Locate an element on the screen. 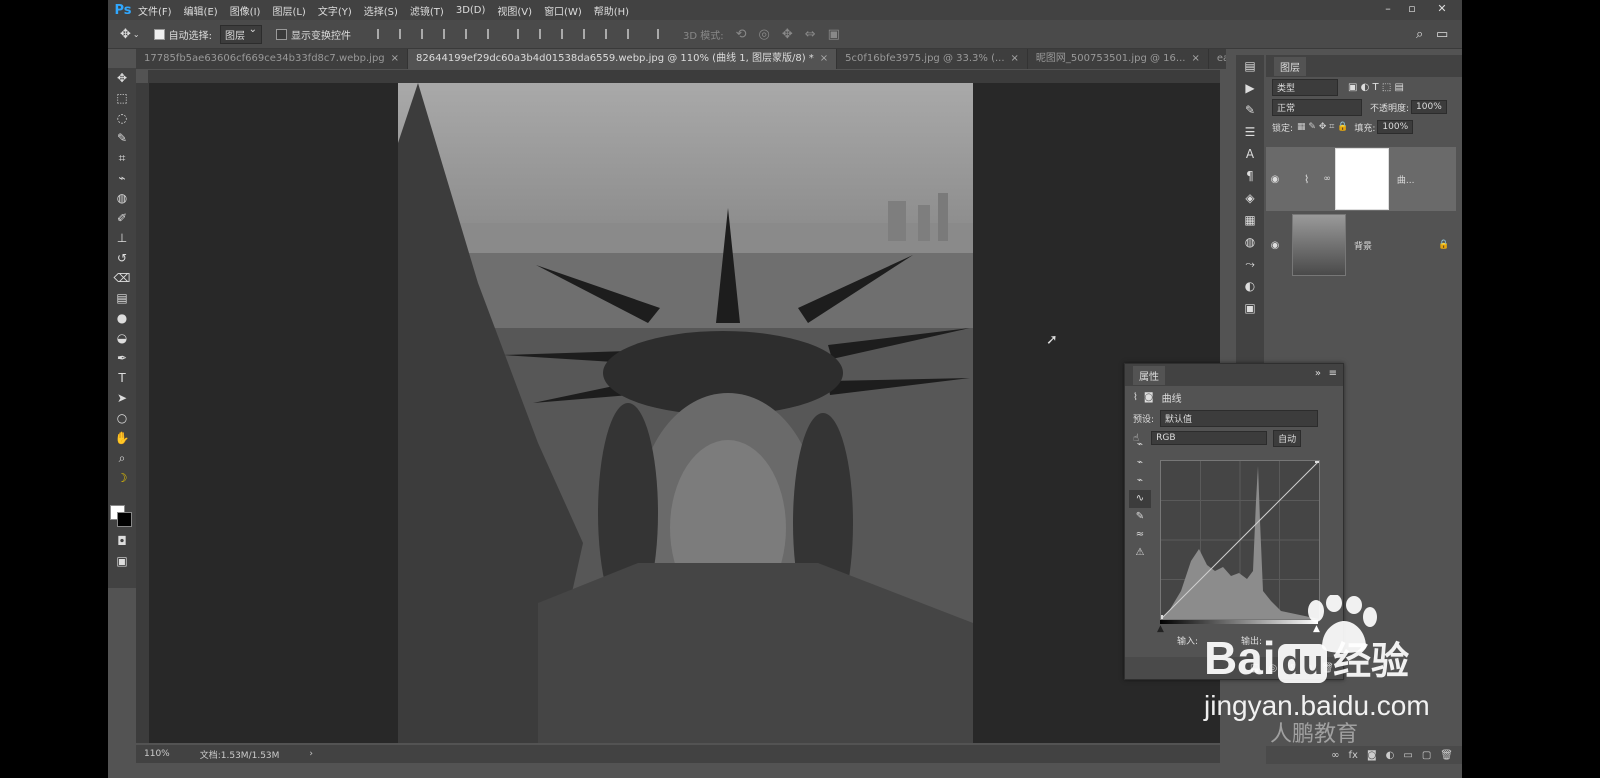 The image size is (1600, 778). gray-point-eyedropper-icon: ⌁ is located at coordinates (1140, 463).